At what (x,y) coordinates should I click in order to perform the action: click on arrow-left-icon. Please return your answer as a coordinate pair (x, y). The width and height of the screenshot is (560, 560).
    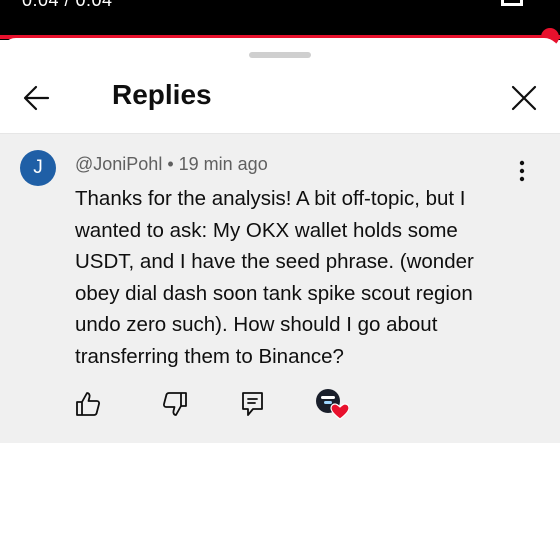
    Looking at the image, I should click on (36, 98).